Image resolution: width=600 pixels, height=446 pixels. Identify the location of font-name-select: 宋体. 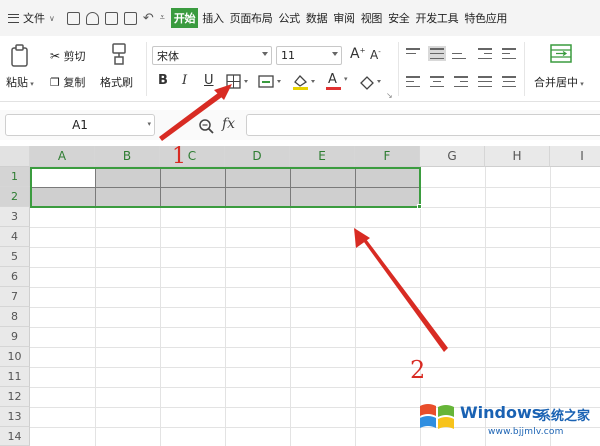
(212, 55).